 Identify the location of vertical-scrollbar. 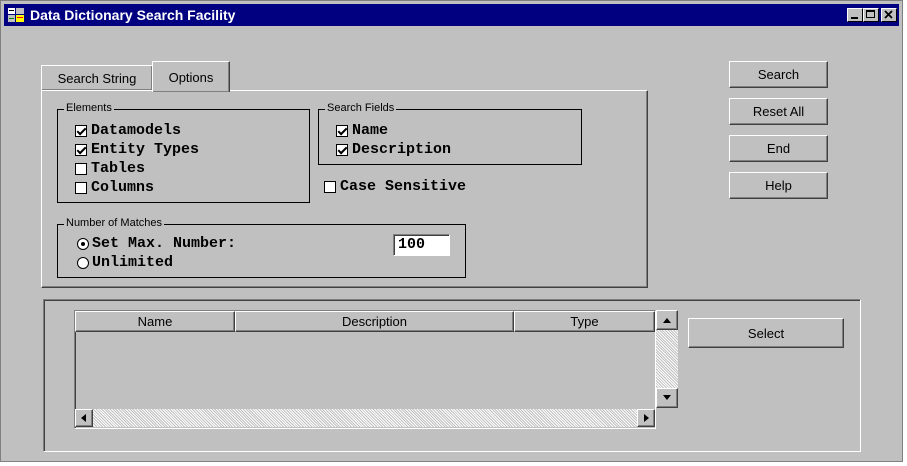
(667, 359).